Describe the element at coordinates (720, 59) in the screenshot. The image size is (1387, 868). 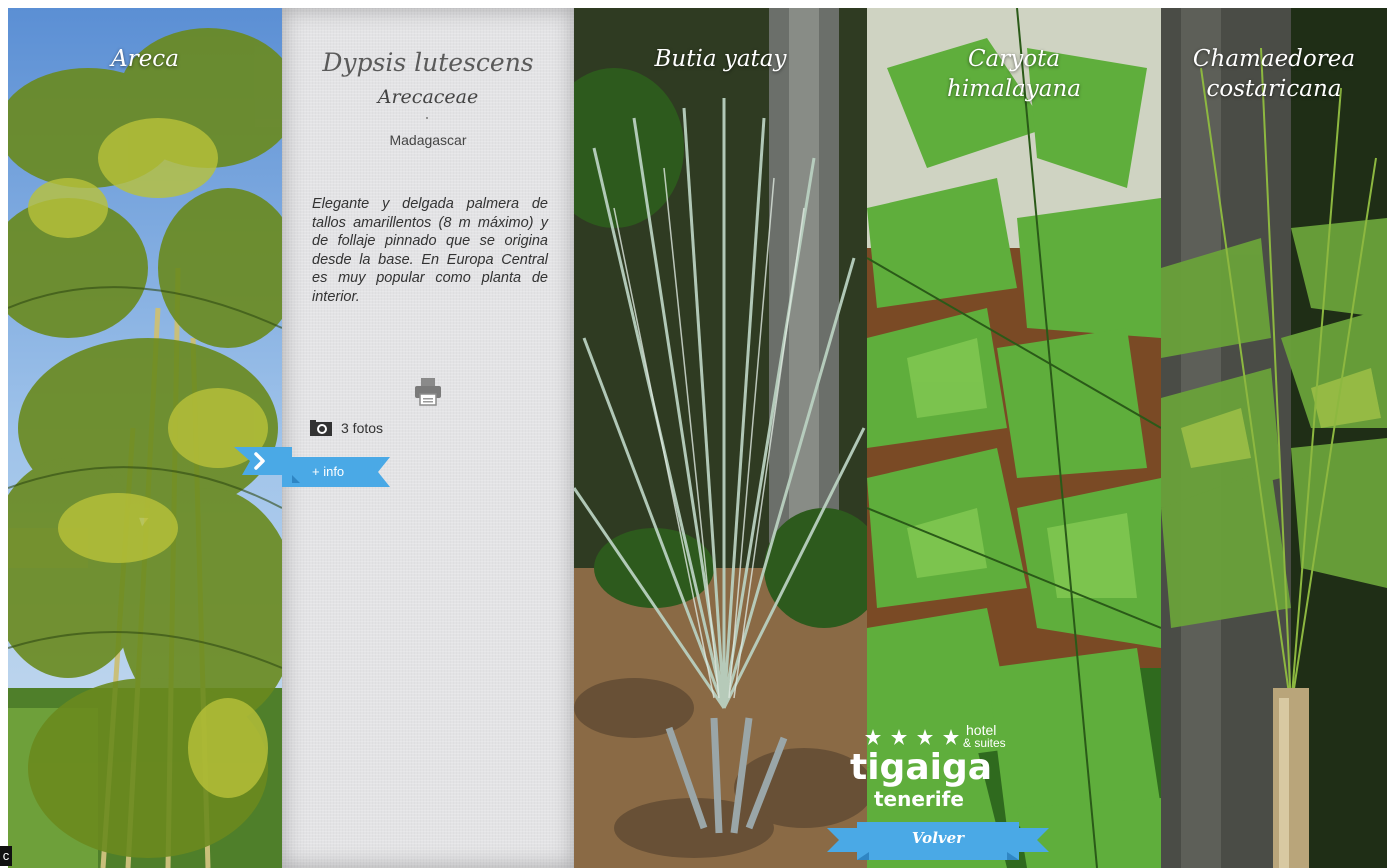
I see `panel-title: Butia yatay` at that location.